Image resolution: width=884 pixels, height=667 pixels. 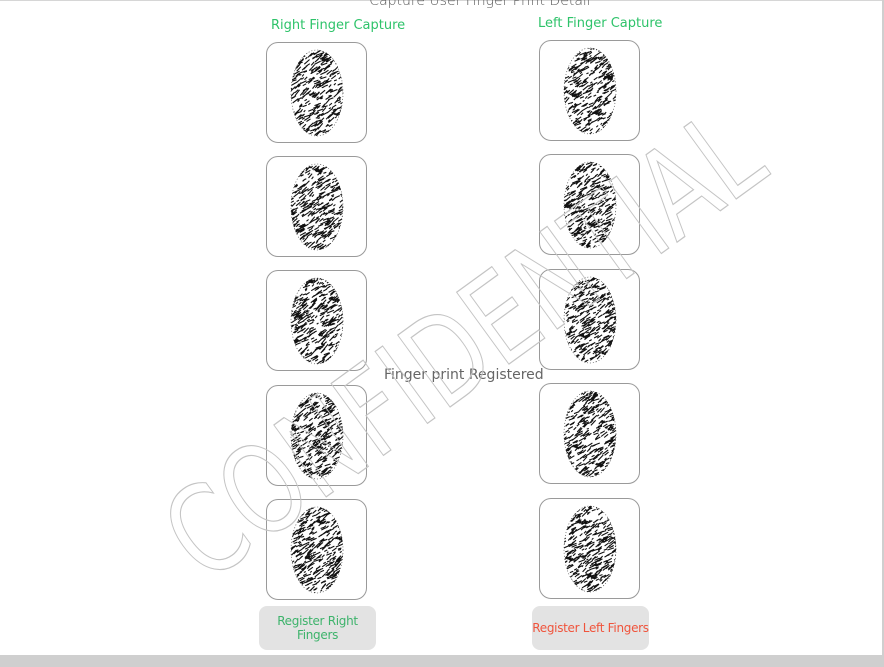 What do you see at coordinates (600, 23) in the screenshot?
I see `left-column-title: Left Finger Capture` at bounding box center [600, 23].